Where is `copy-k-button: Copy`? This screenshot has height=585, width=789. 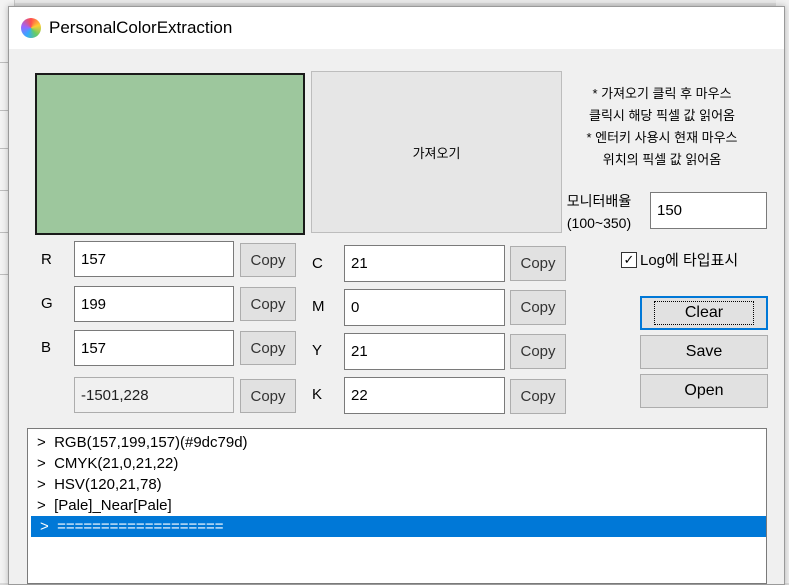 copy-k-button: Copy is located at coordinates (538, 396).